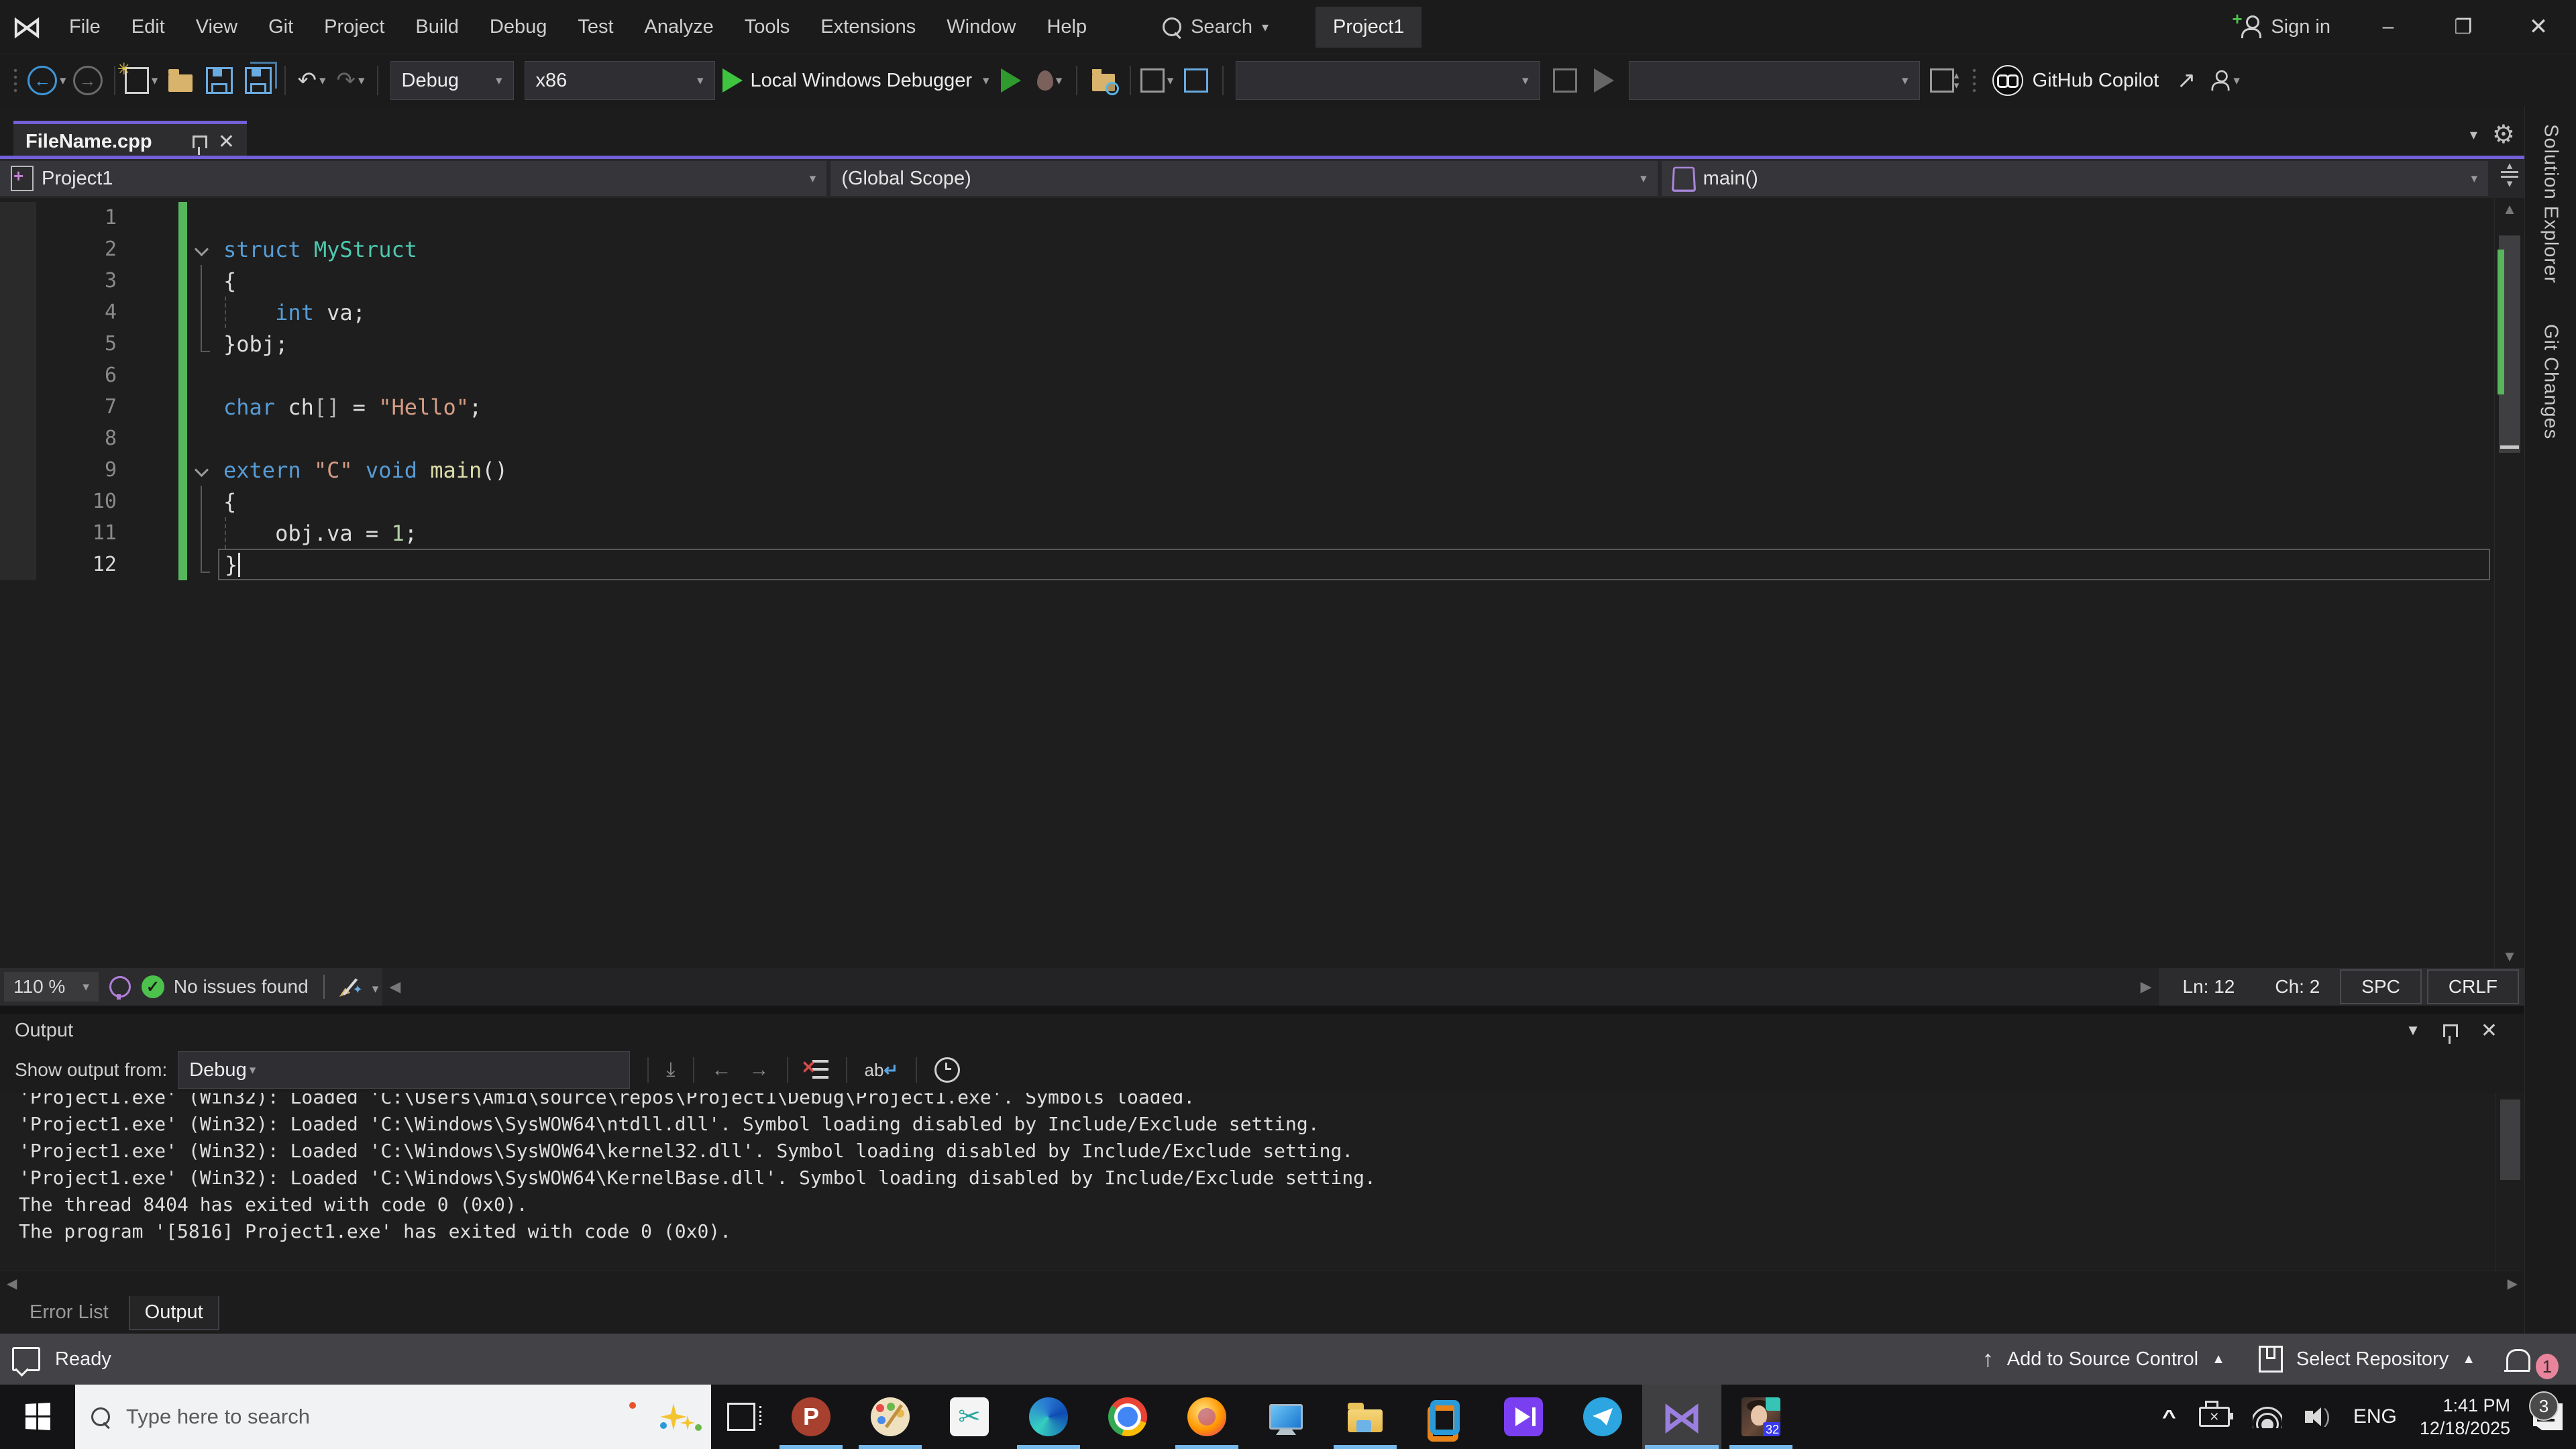 The width and height of the screenshot is (2576, 1449). Describe the element at coordinates (2146, 987) in the screenshot. I see `scroll-right-icon: ▶` at that location.